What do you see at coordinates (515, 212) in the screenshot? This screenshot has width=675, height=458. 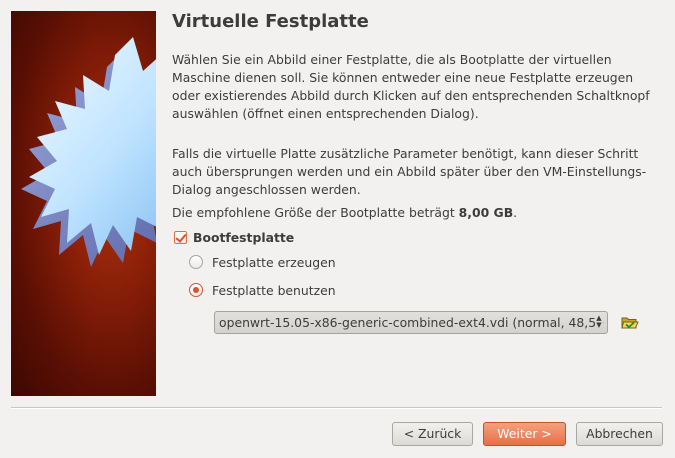 I see `recommended-size-suffix: .` at bounding box center [515, 212].